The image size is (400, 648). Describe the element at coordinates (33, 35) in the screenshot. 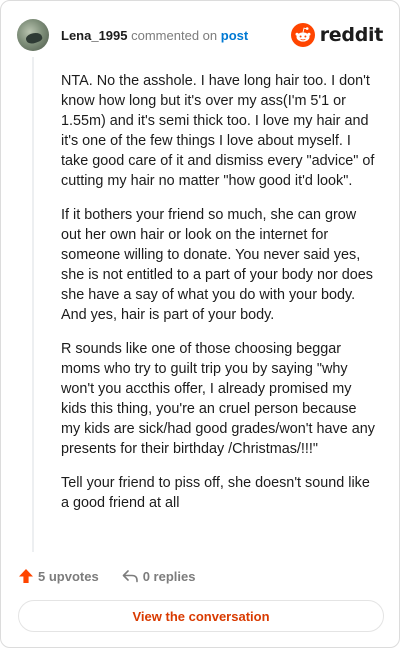

I see `user-avatar` at that location.